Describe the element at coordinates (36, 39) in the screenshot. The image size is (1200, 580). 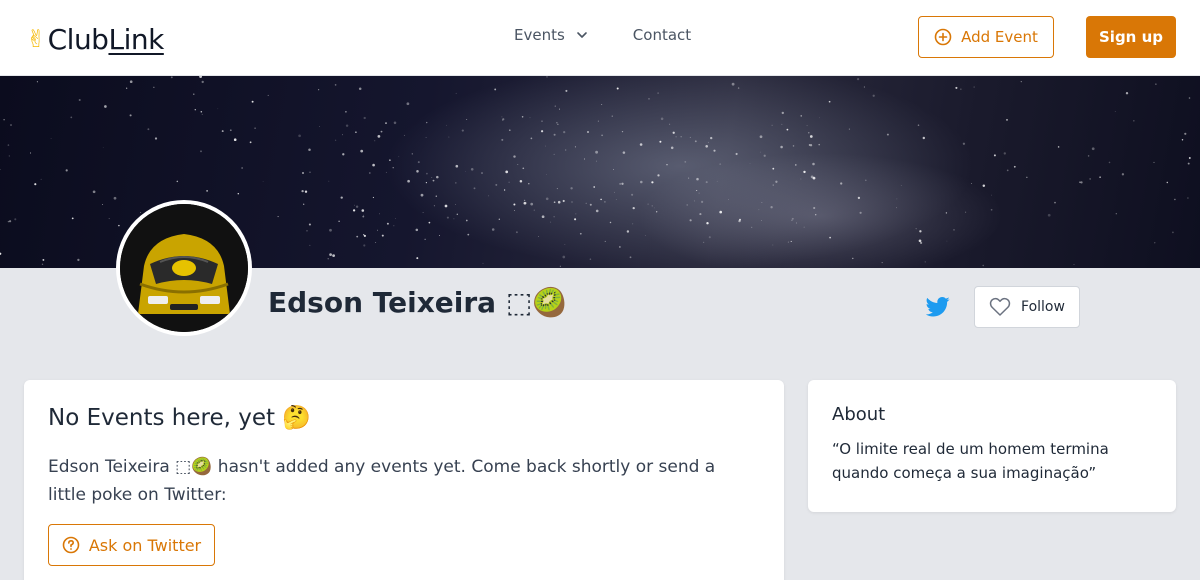
I see `victory-hand-icon: ✌` at that location.